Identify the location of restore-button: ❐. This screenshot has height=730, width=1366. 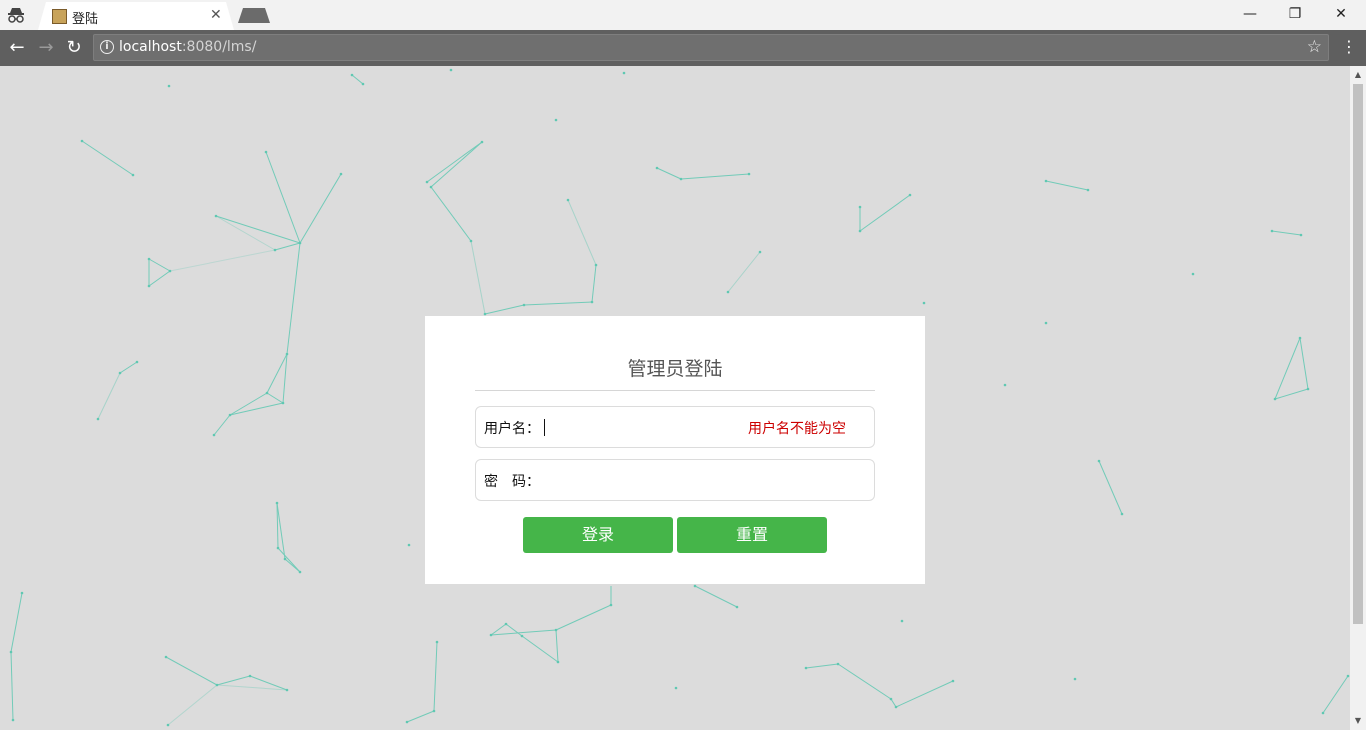
(1295, 14).